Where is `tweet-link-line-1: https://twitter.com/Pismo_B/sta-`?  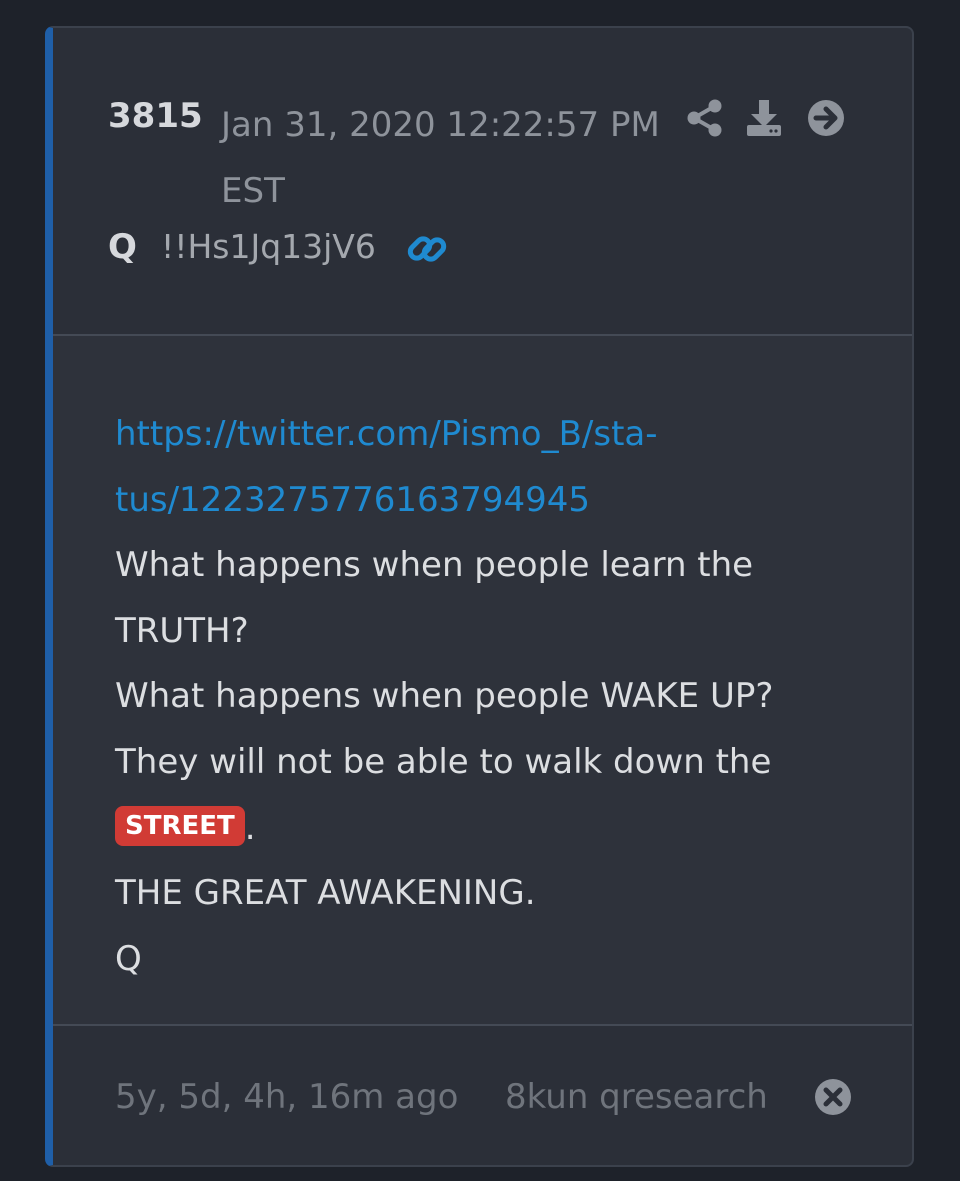 tweet-link-line-1: https://twitter.com/Pismo_B/sta- is located at coordinates (480, 435).